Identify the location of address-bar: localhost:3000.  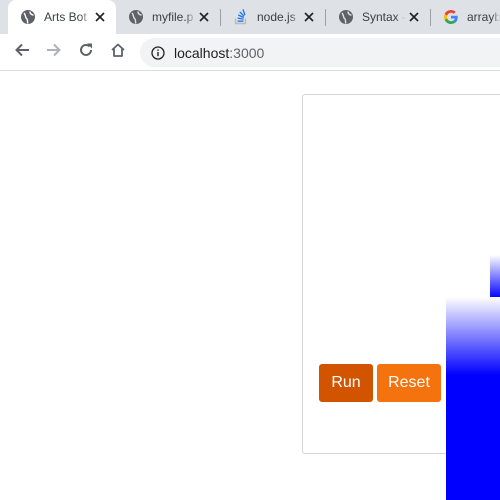
(320, 52).